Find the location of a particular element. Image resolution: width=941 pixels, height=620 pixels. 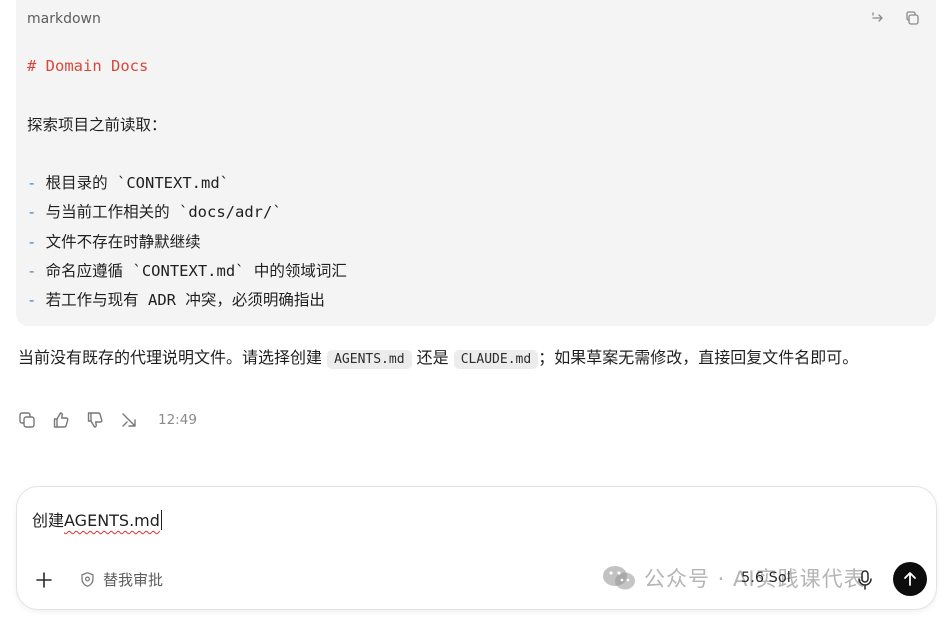

code-line-text: 文件不存在时静默继续 is located at coordinates (118, 241).